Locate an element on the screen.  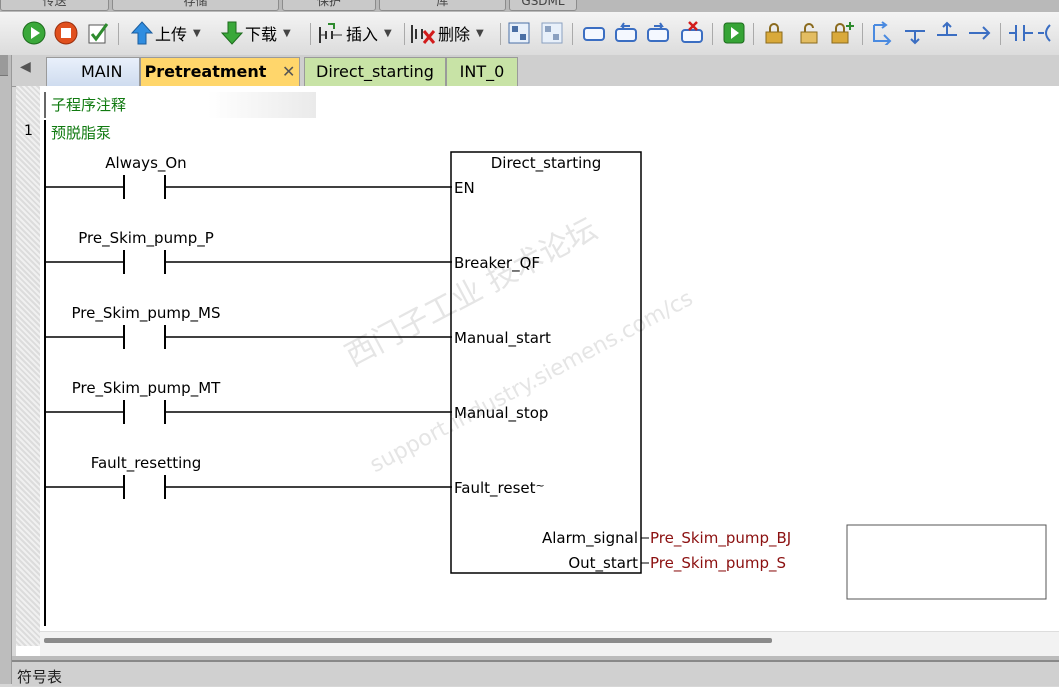
run-button is located at coordinates (34, 33).